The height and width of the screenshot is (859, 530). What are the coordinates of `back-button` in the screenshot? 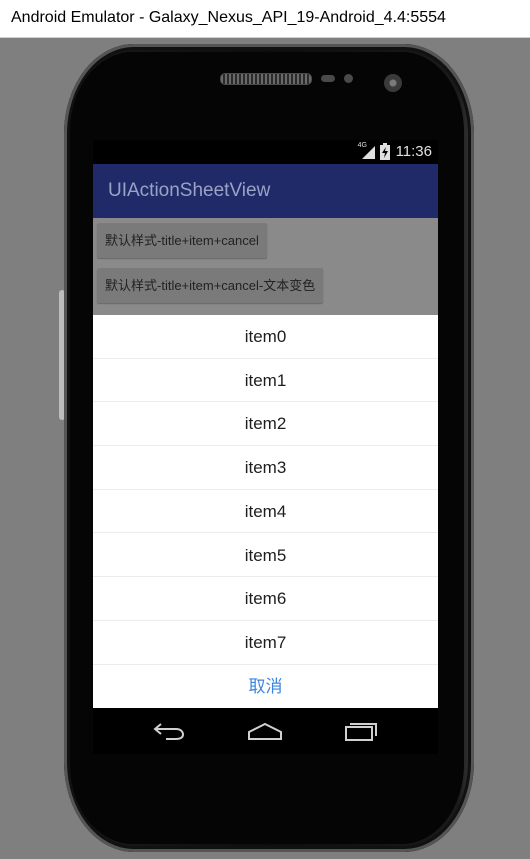 It's located at (169, 731).